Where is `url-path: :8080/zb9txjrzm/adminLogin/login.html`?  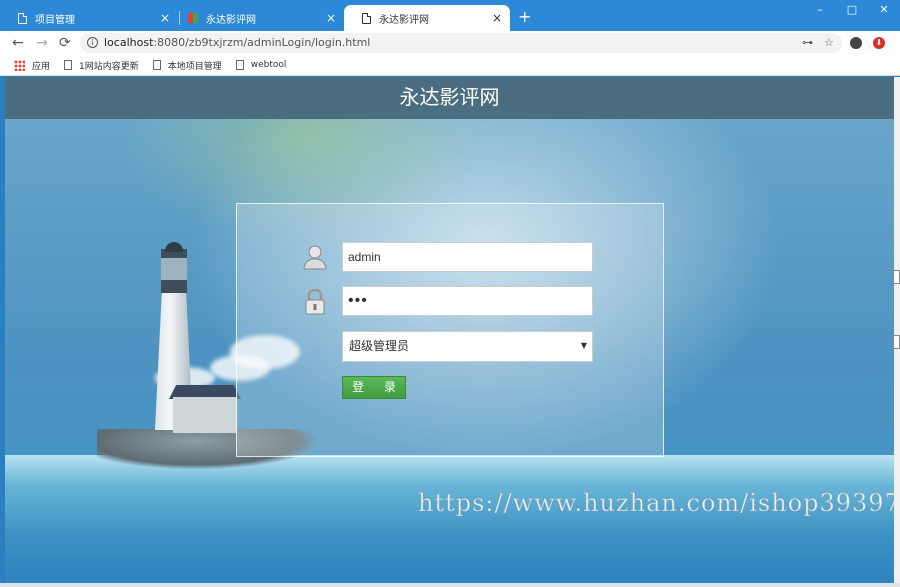 url-path: :8080/zb9txjrzm/adminLogin/login.html is located at coordinates (262, 42).